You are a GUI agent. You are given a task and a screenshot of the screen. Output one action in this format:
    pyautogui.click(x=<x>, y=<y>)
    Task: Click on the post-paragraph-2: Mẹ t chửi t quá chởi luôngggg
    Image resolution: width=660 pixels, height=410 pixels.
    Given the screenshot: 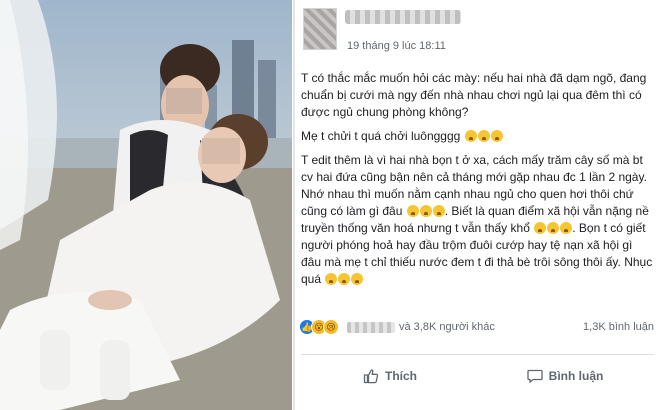 What is the action you would take?
    pyautogui.click(x=478, y=136)
    